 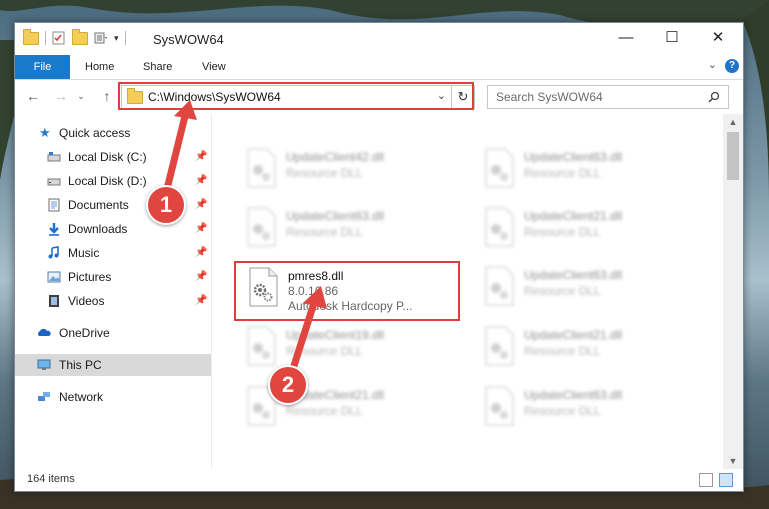 I want to click on sidebar-item-label: Network, so click(x=81, y=397).